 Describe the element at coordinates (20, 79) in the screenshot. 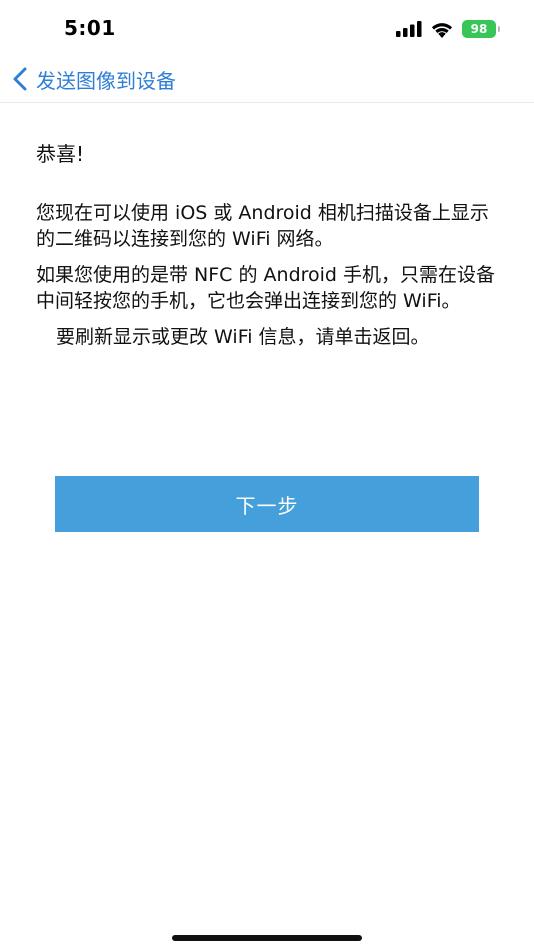

I see `chevron-left-icon` at that location.